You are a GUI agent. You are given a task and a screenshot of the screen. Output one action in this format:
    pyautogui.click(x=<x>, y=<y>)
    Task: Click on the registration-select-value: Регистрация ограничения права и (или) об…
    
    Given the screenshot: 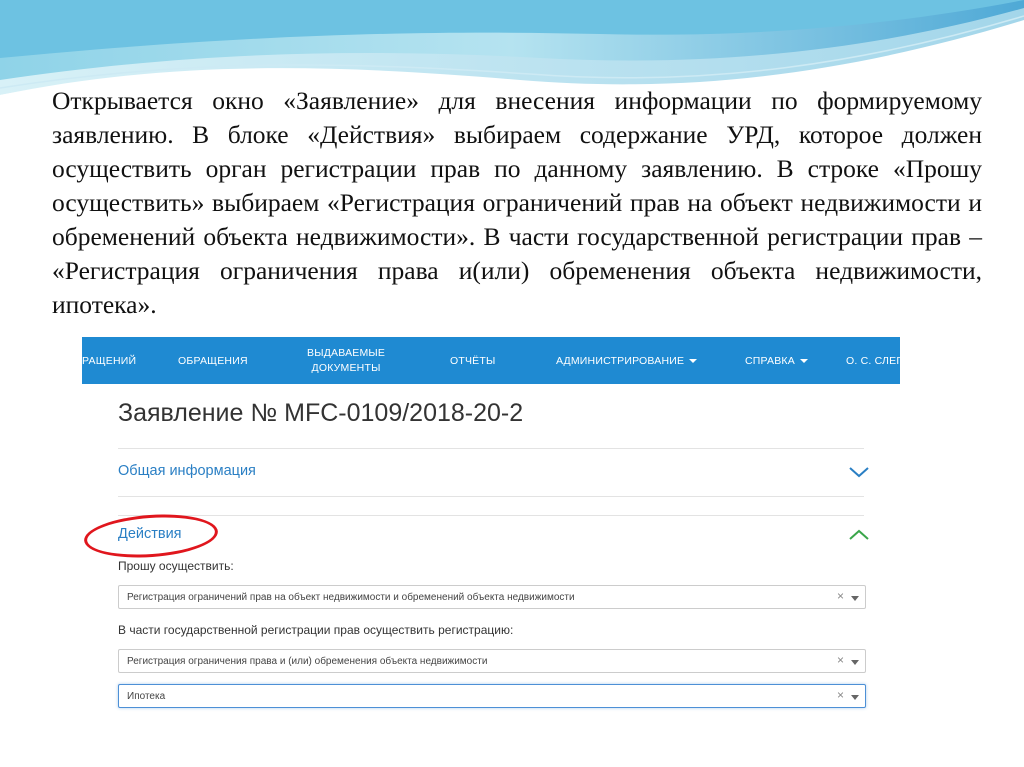 What is the action you would take?
    pyautogui.click(x=307, y=661)
    